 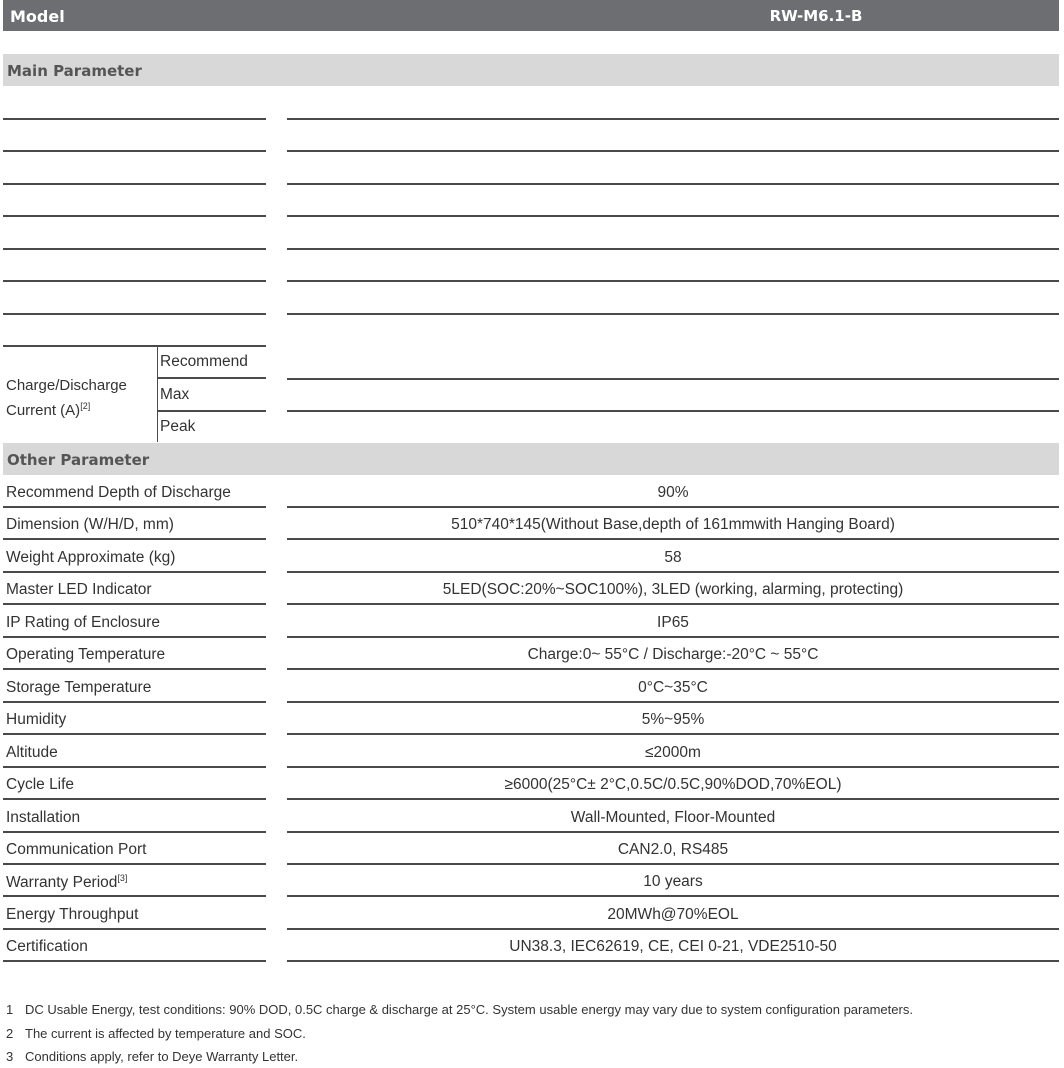 I want to click on parameter-value: 10 years, so click(x=673, y=881).